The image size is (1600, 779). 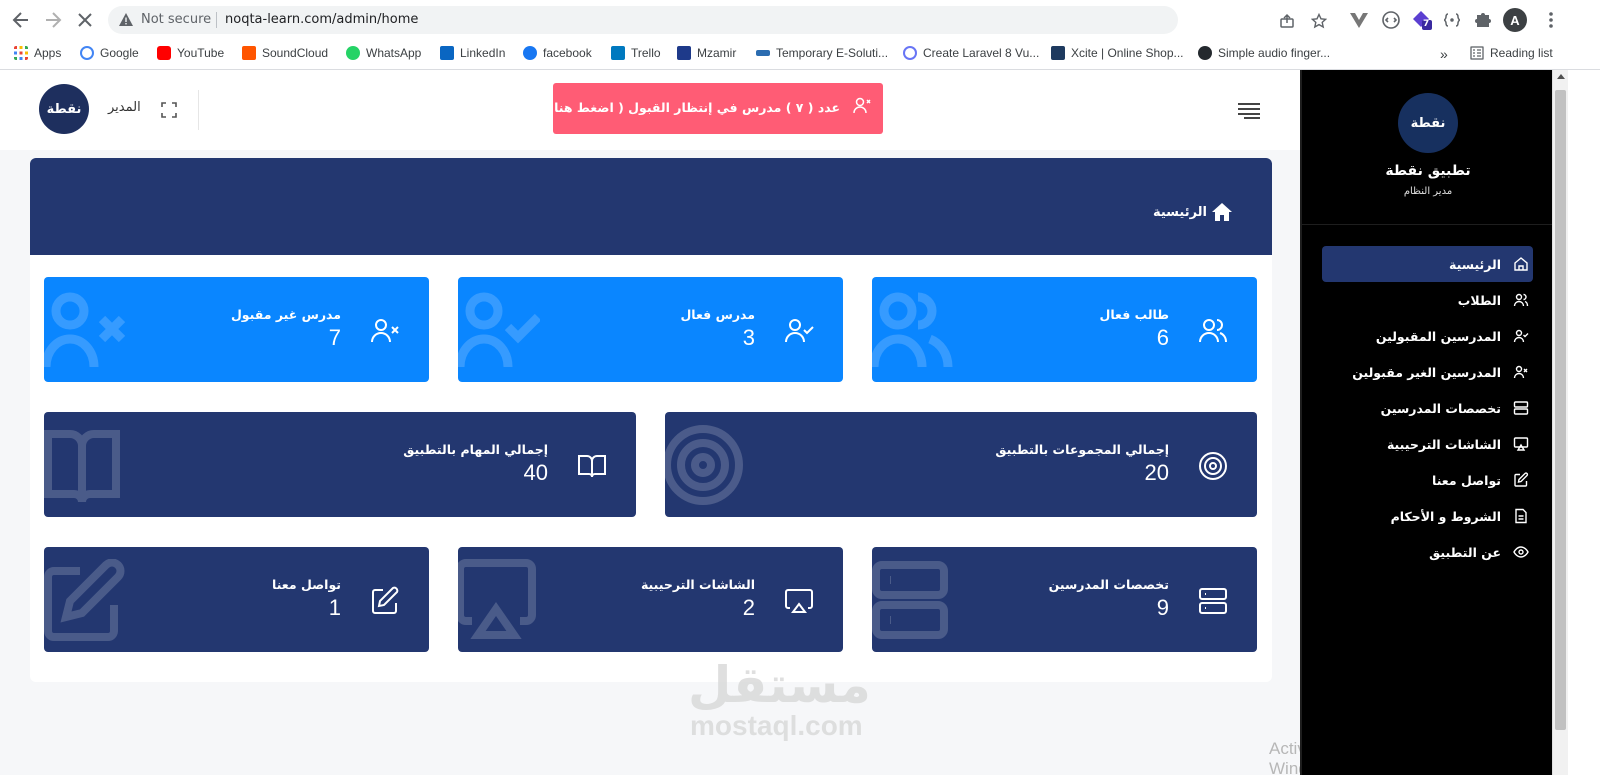 I want to click on stat-welcome-screens: الشاشات الترحيبية 2, so click(x=650, y=599).